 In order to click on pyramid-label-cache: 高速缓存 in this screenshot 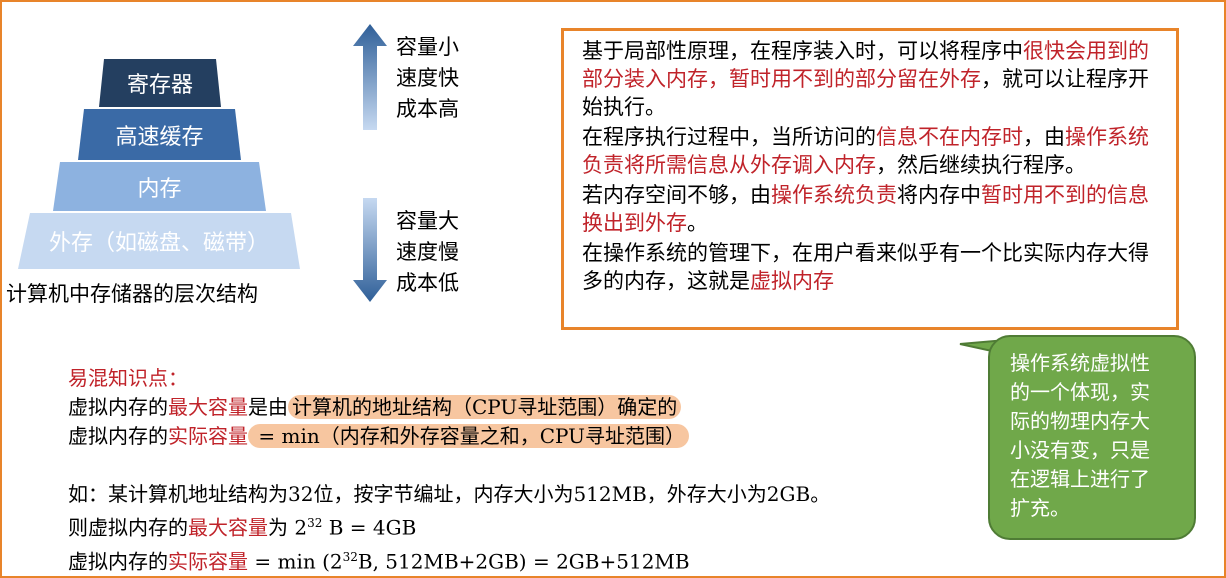, I will do `click(159, 137)`.